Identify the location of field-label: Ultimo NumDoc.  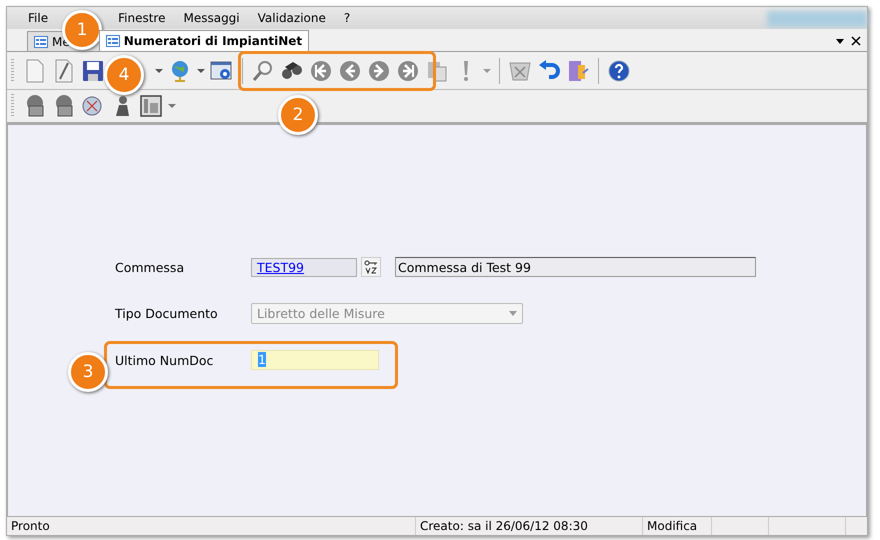
(164, 360).